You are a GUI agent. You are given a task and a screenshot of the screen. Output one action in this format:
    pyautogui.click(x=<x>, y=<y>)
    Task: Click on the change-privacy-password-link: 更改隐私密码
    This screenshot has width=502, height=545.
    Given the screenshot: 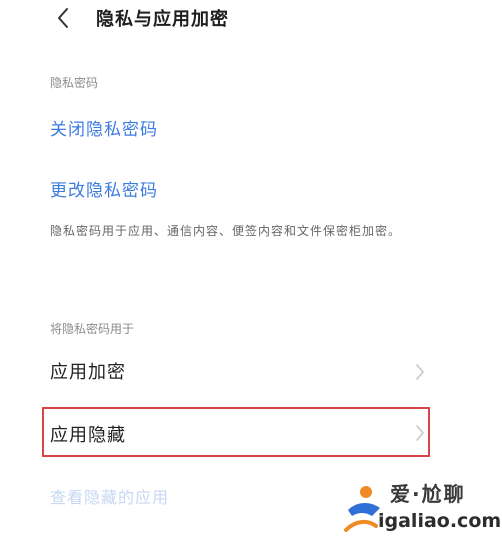 What is the action you would take?
    pyautogui.click(x=104, y=188)
    